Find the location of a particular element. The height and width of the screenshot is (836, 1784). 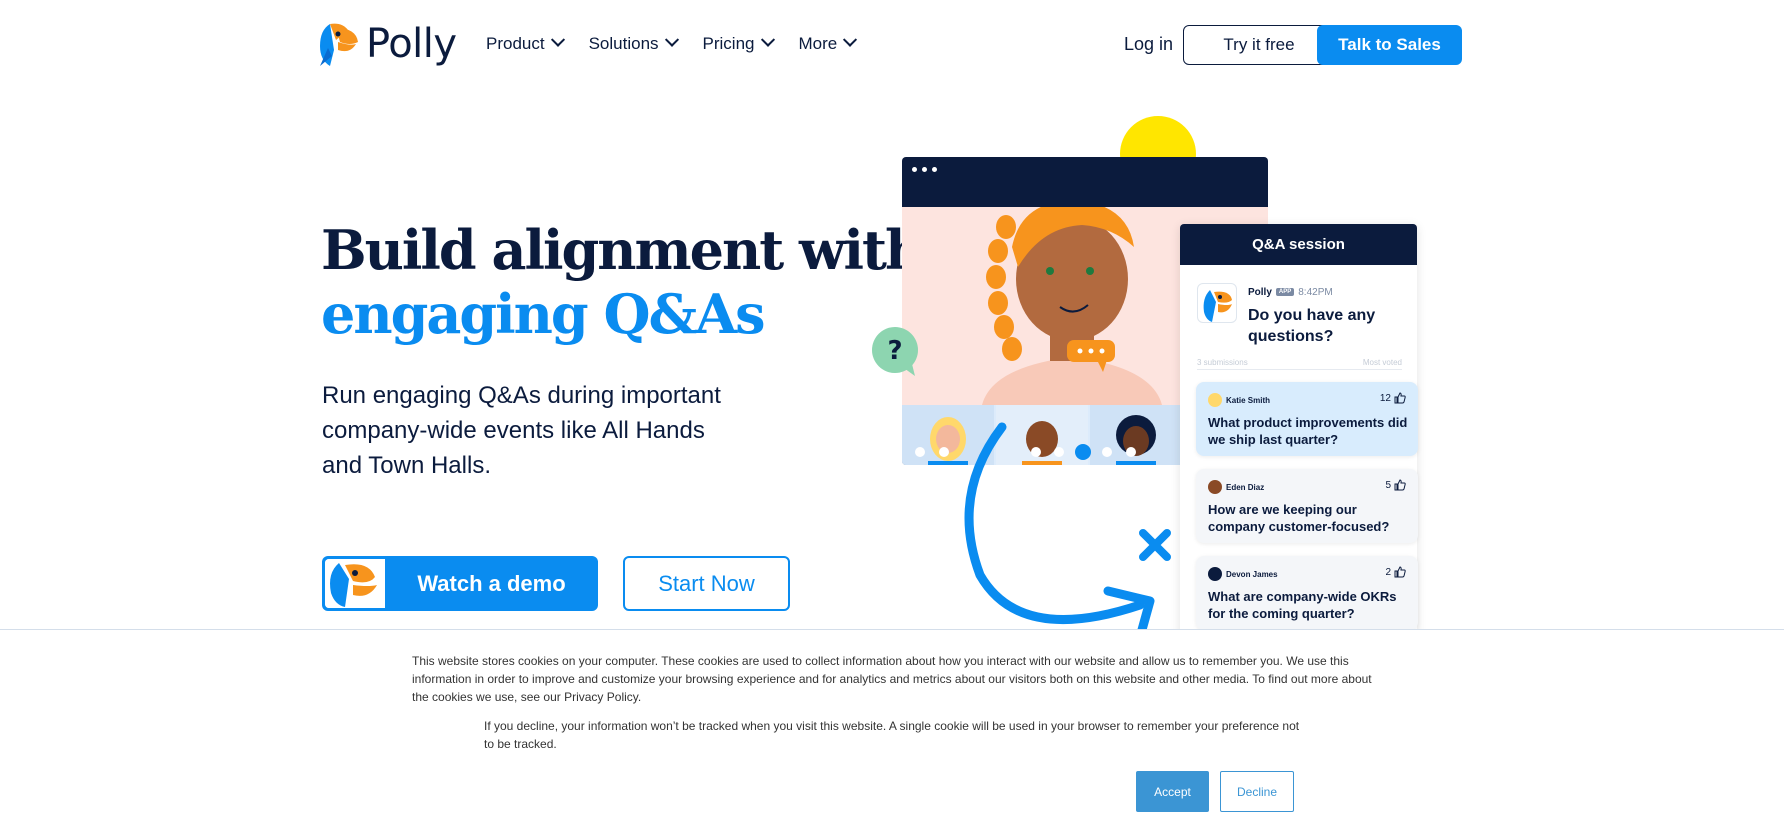

hero-title-line1: Build alignment with is located at coordinates (622, 250).